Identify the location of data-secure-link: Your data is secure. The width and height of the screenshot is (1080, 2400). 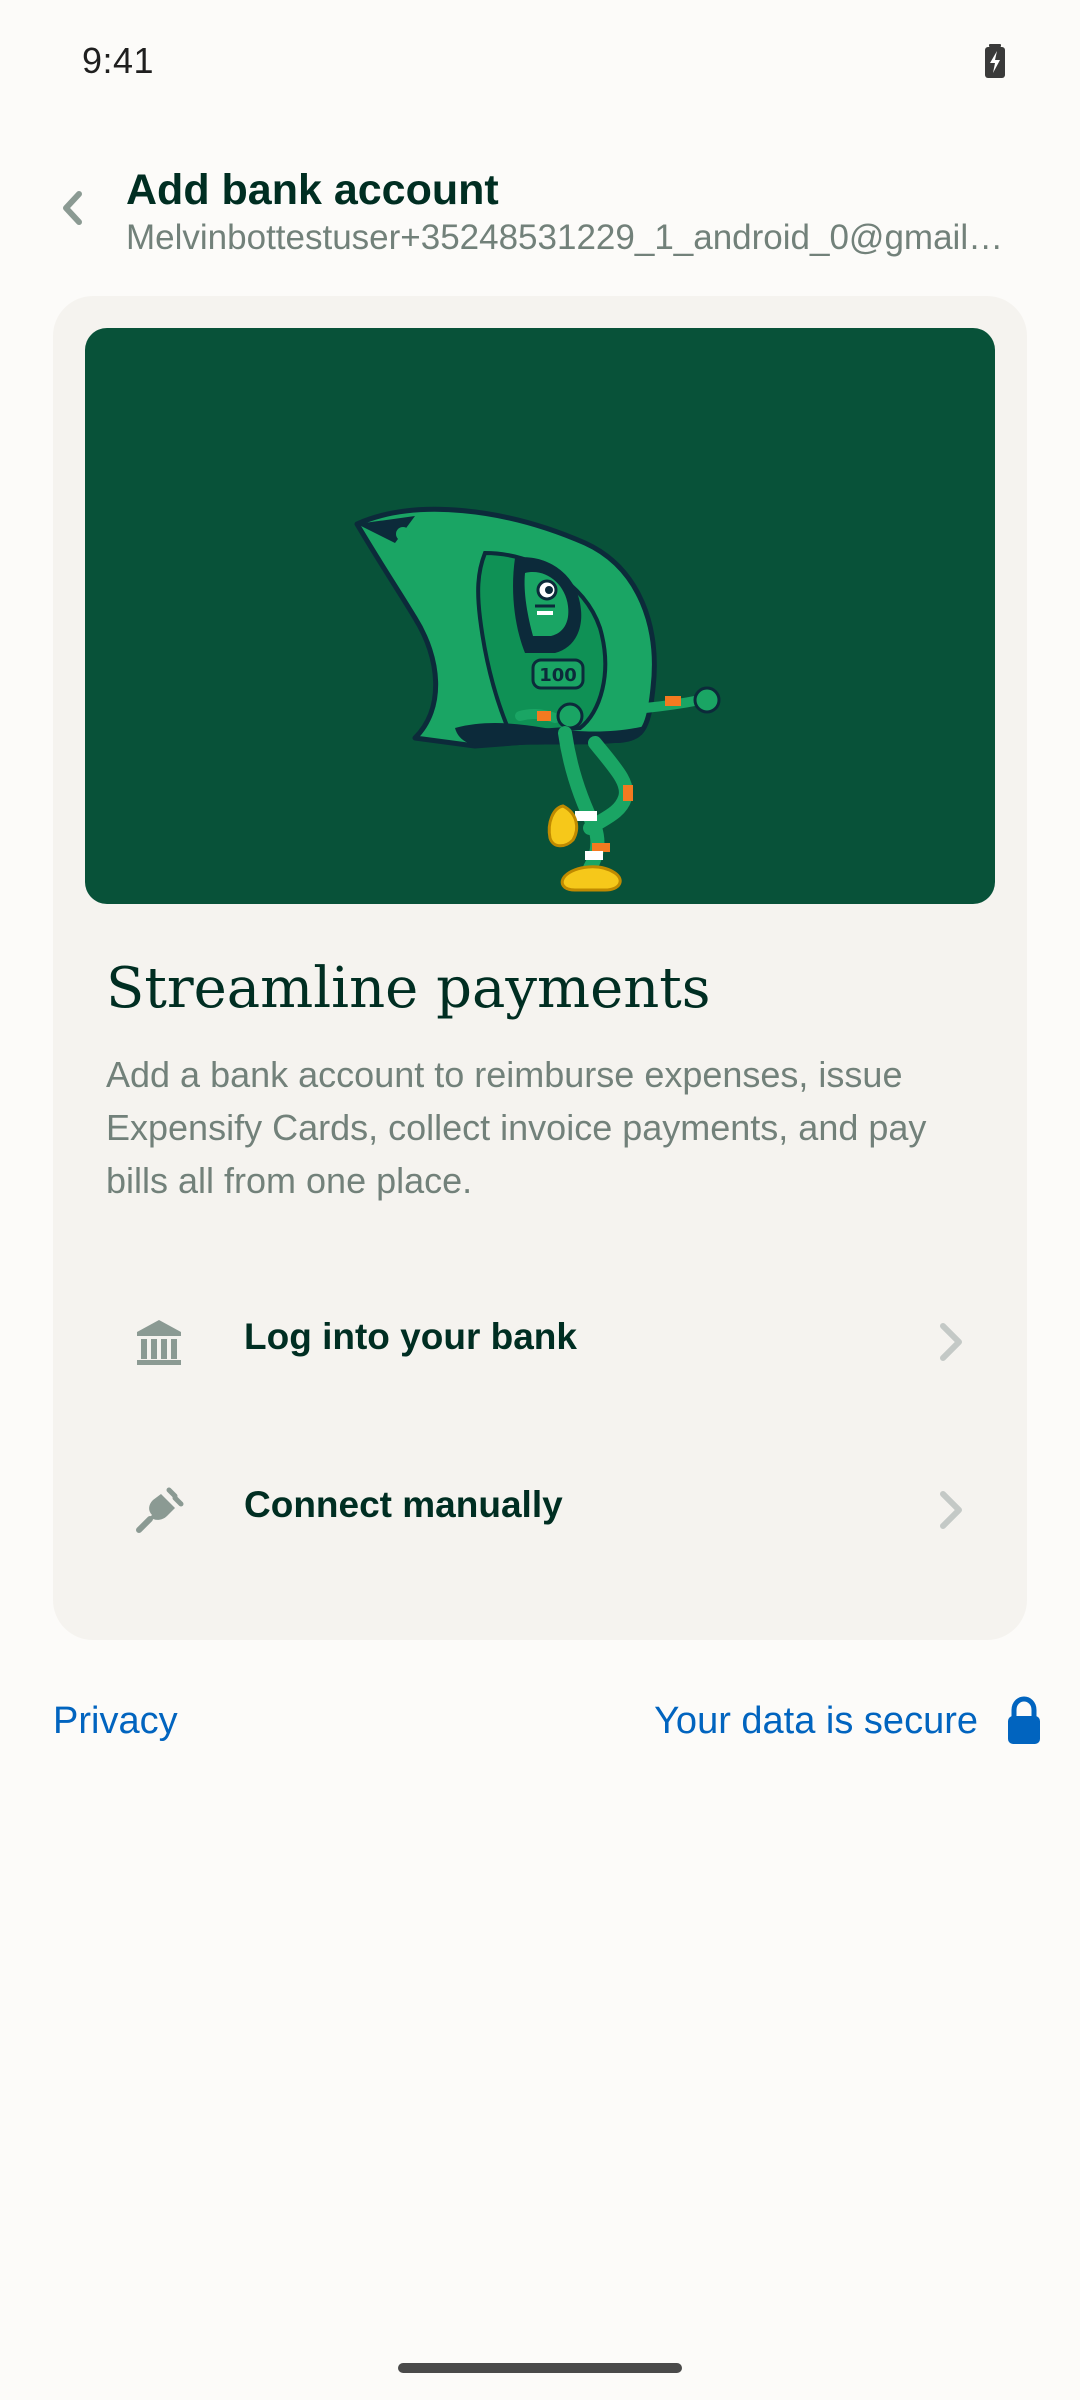
(816, 1721).